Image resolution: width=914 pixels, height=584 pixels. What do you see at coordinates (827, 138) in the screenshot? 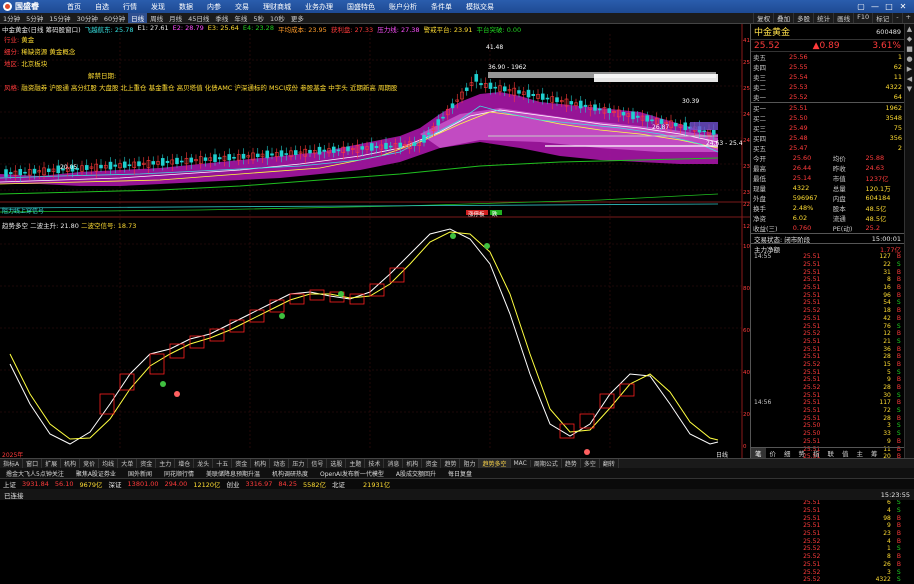
I see `bid-row: 买四 25.48 356` at bounding box center [827, 138].